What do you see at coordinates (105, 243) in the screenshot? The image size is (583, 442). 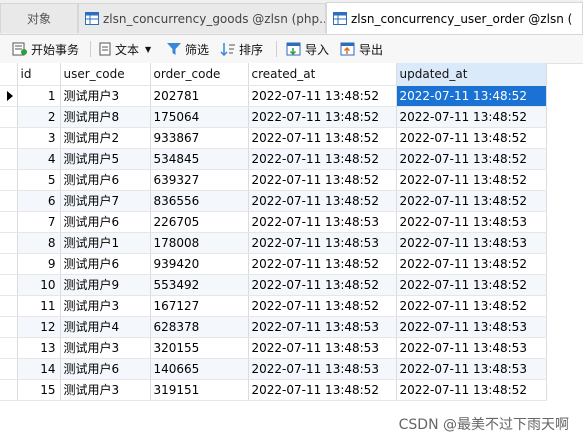 I see `table-cell-user-code: 测试用户1` at bounding box center [105, 243].